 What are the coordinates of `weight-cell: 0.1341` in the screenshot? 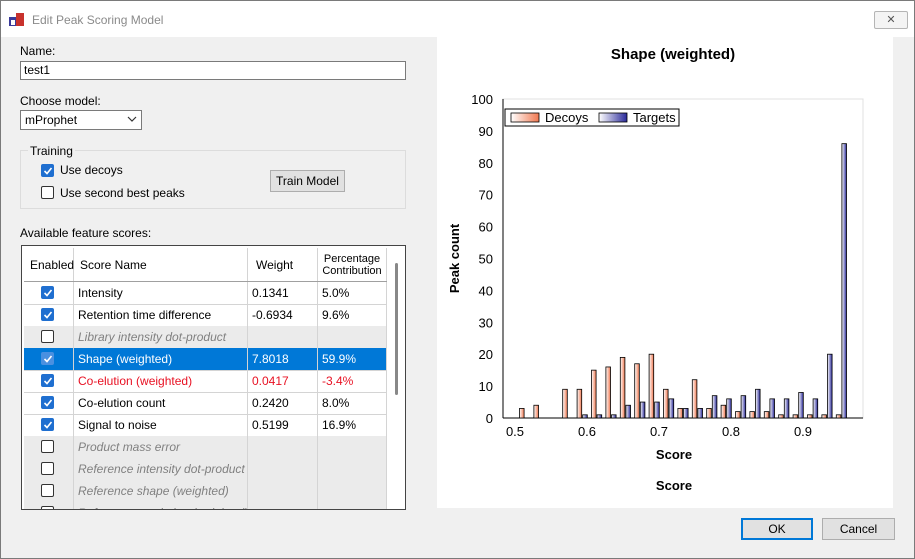 It's located at (283, 293).